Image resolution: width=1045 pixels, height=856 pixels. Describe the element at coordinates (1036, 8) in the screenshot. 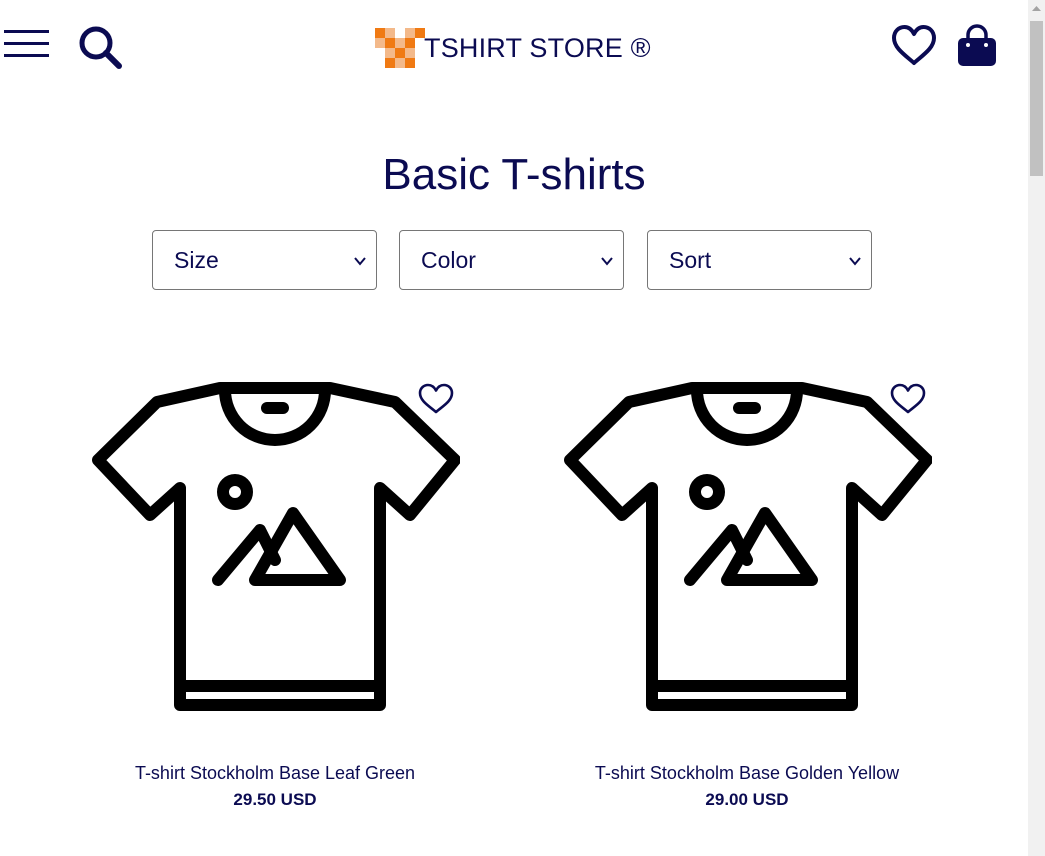

I see `scroll-up-arrow-icon` at that location.